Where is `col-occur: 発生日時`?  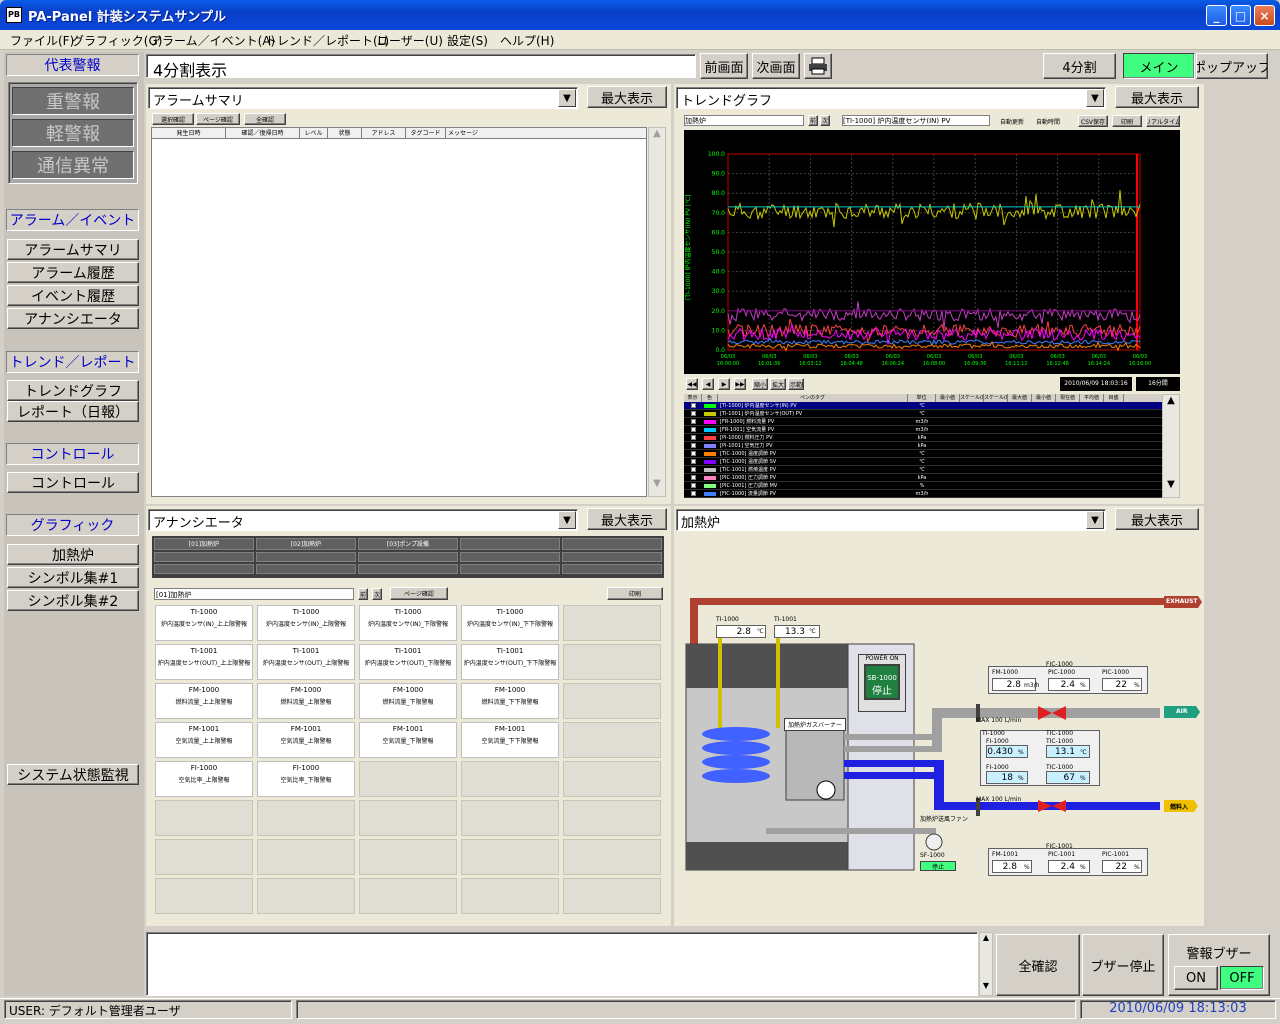
col-occur: 発生日時 is located at coordinates (189, 133).